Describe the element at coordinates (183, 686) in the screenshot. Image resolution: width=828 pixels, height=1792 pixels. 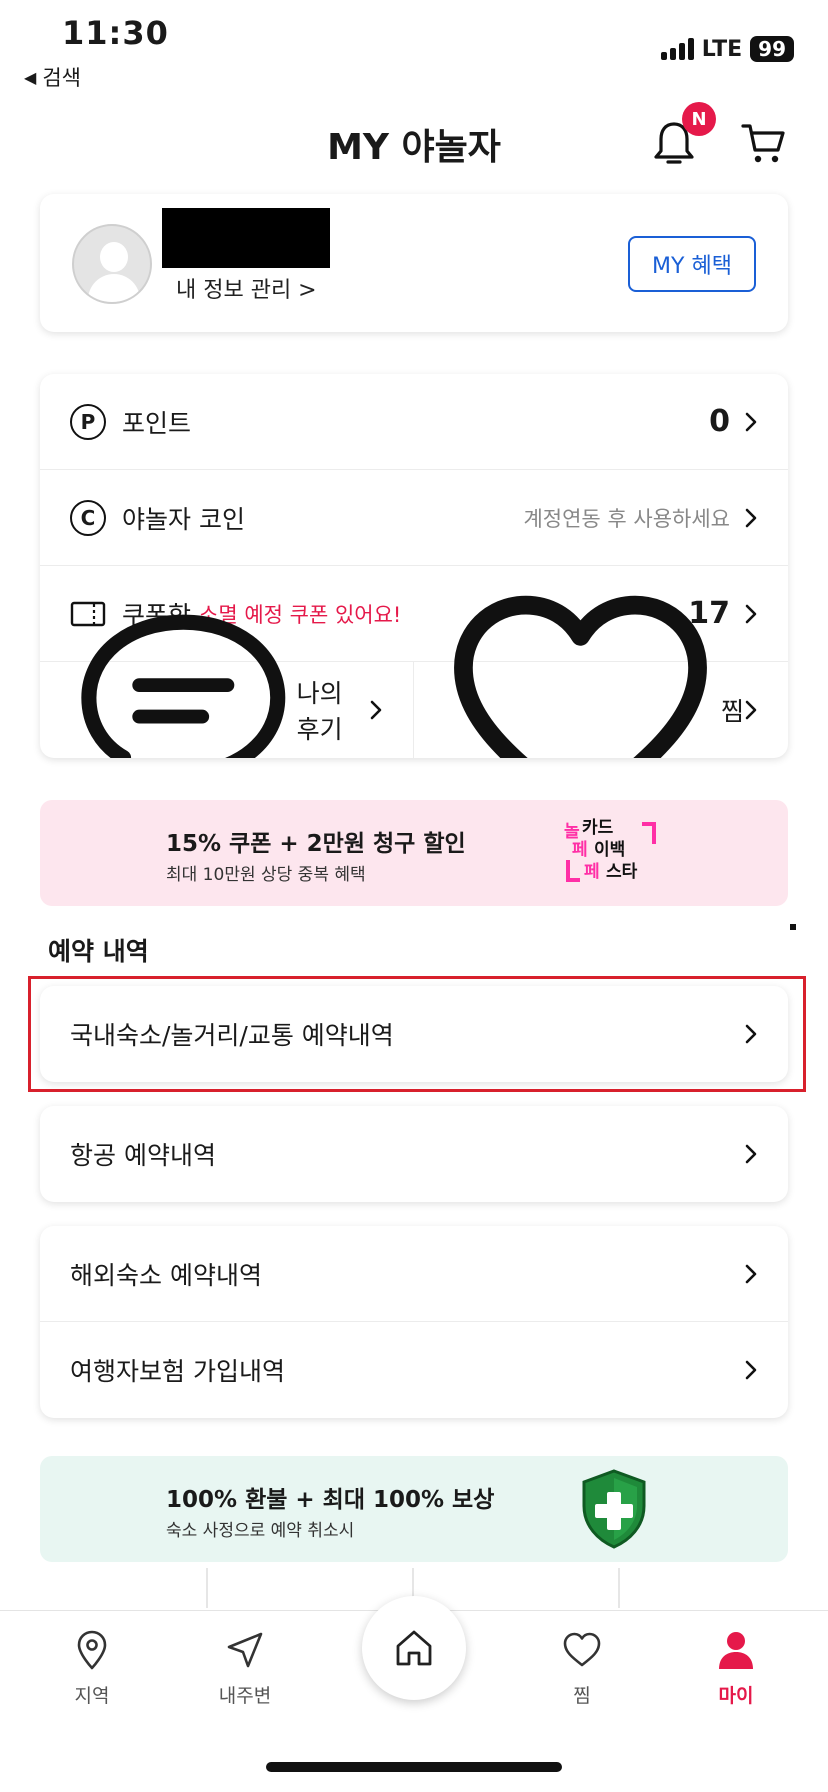
I see `speech-bubble-icon` at that location.